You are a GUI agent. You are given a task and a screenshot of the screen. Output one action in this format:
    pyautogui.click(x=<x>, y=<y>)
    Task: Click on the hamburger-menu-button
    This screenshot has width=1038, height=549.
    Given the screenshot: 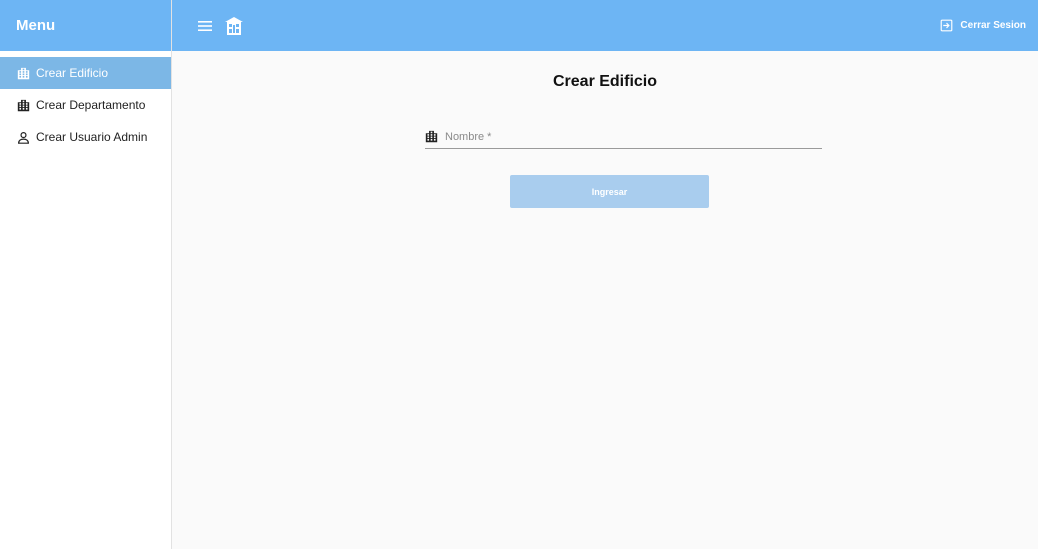 What is the action you would take?
    pyautogui.click(x=205, y=26)
    